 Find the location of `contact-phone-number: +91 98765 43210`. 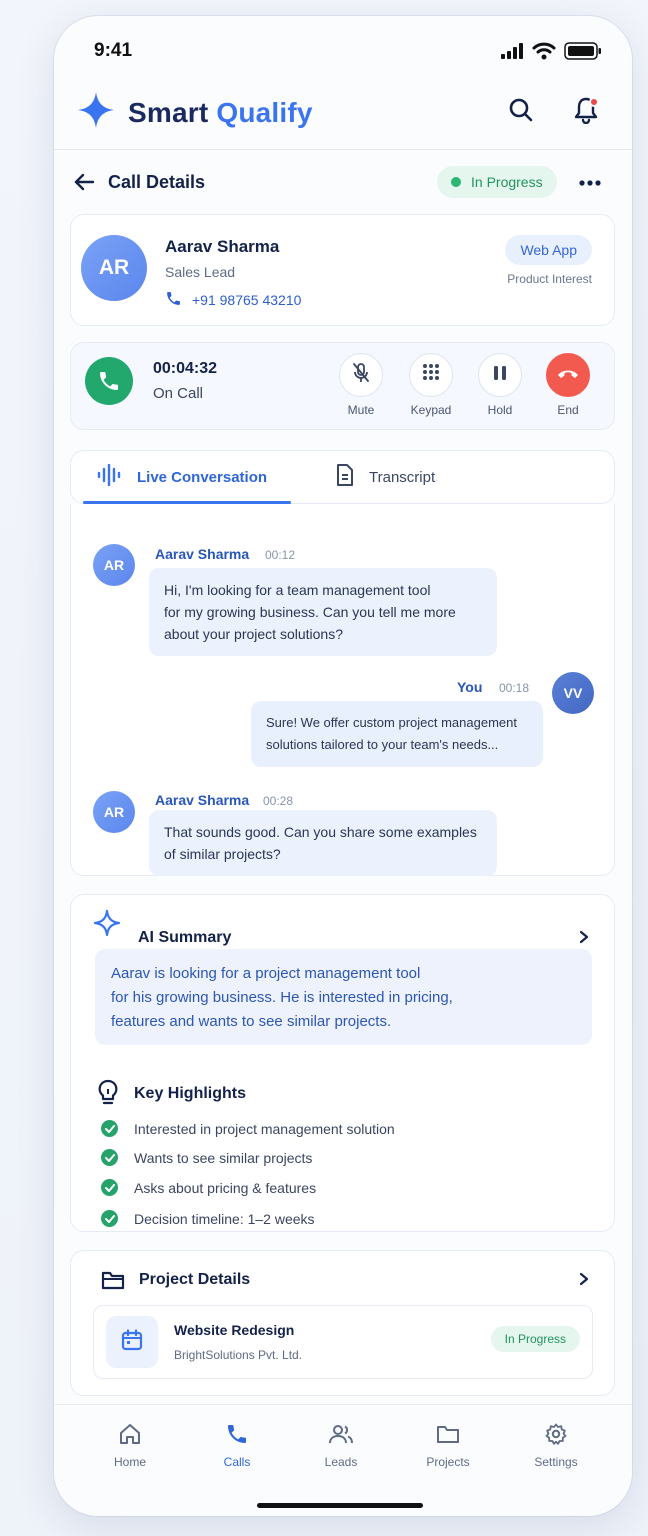

contact-phone-number: +91 98765 43210 is located at coordinates (247, 300).